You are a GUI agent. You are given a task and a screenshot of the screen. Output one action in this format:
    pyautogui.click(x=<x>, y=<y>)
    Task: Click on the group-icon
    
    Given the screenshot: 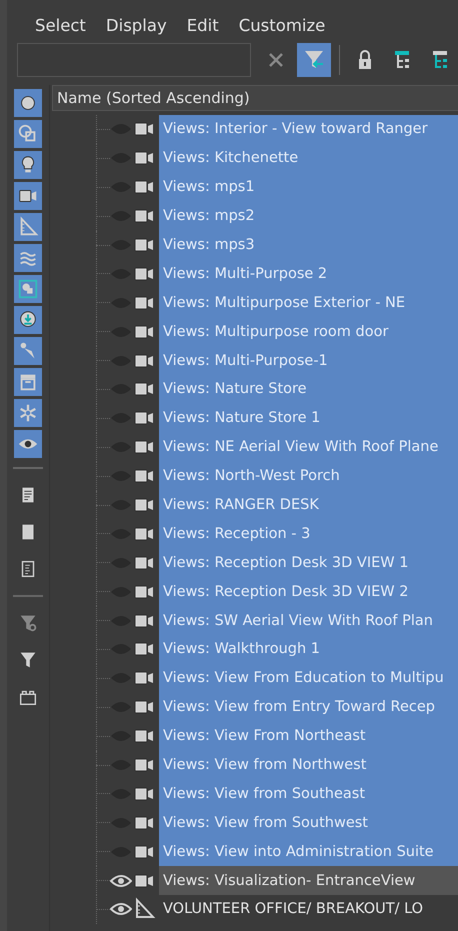 What is the action you would take?
    pyautogui.click(x=28, y=289)
    